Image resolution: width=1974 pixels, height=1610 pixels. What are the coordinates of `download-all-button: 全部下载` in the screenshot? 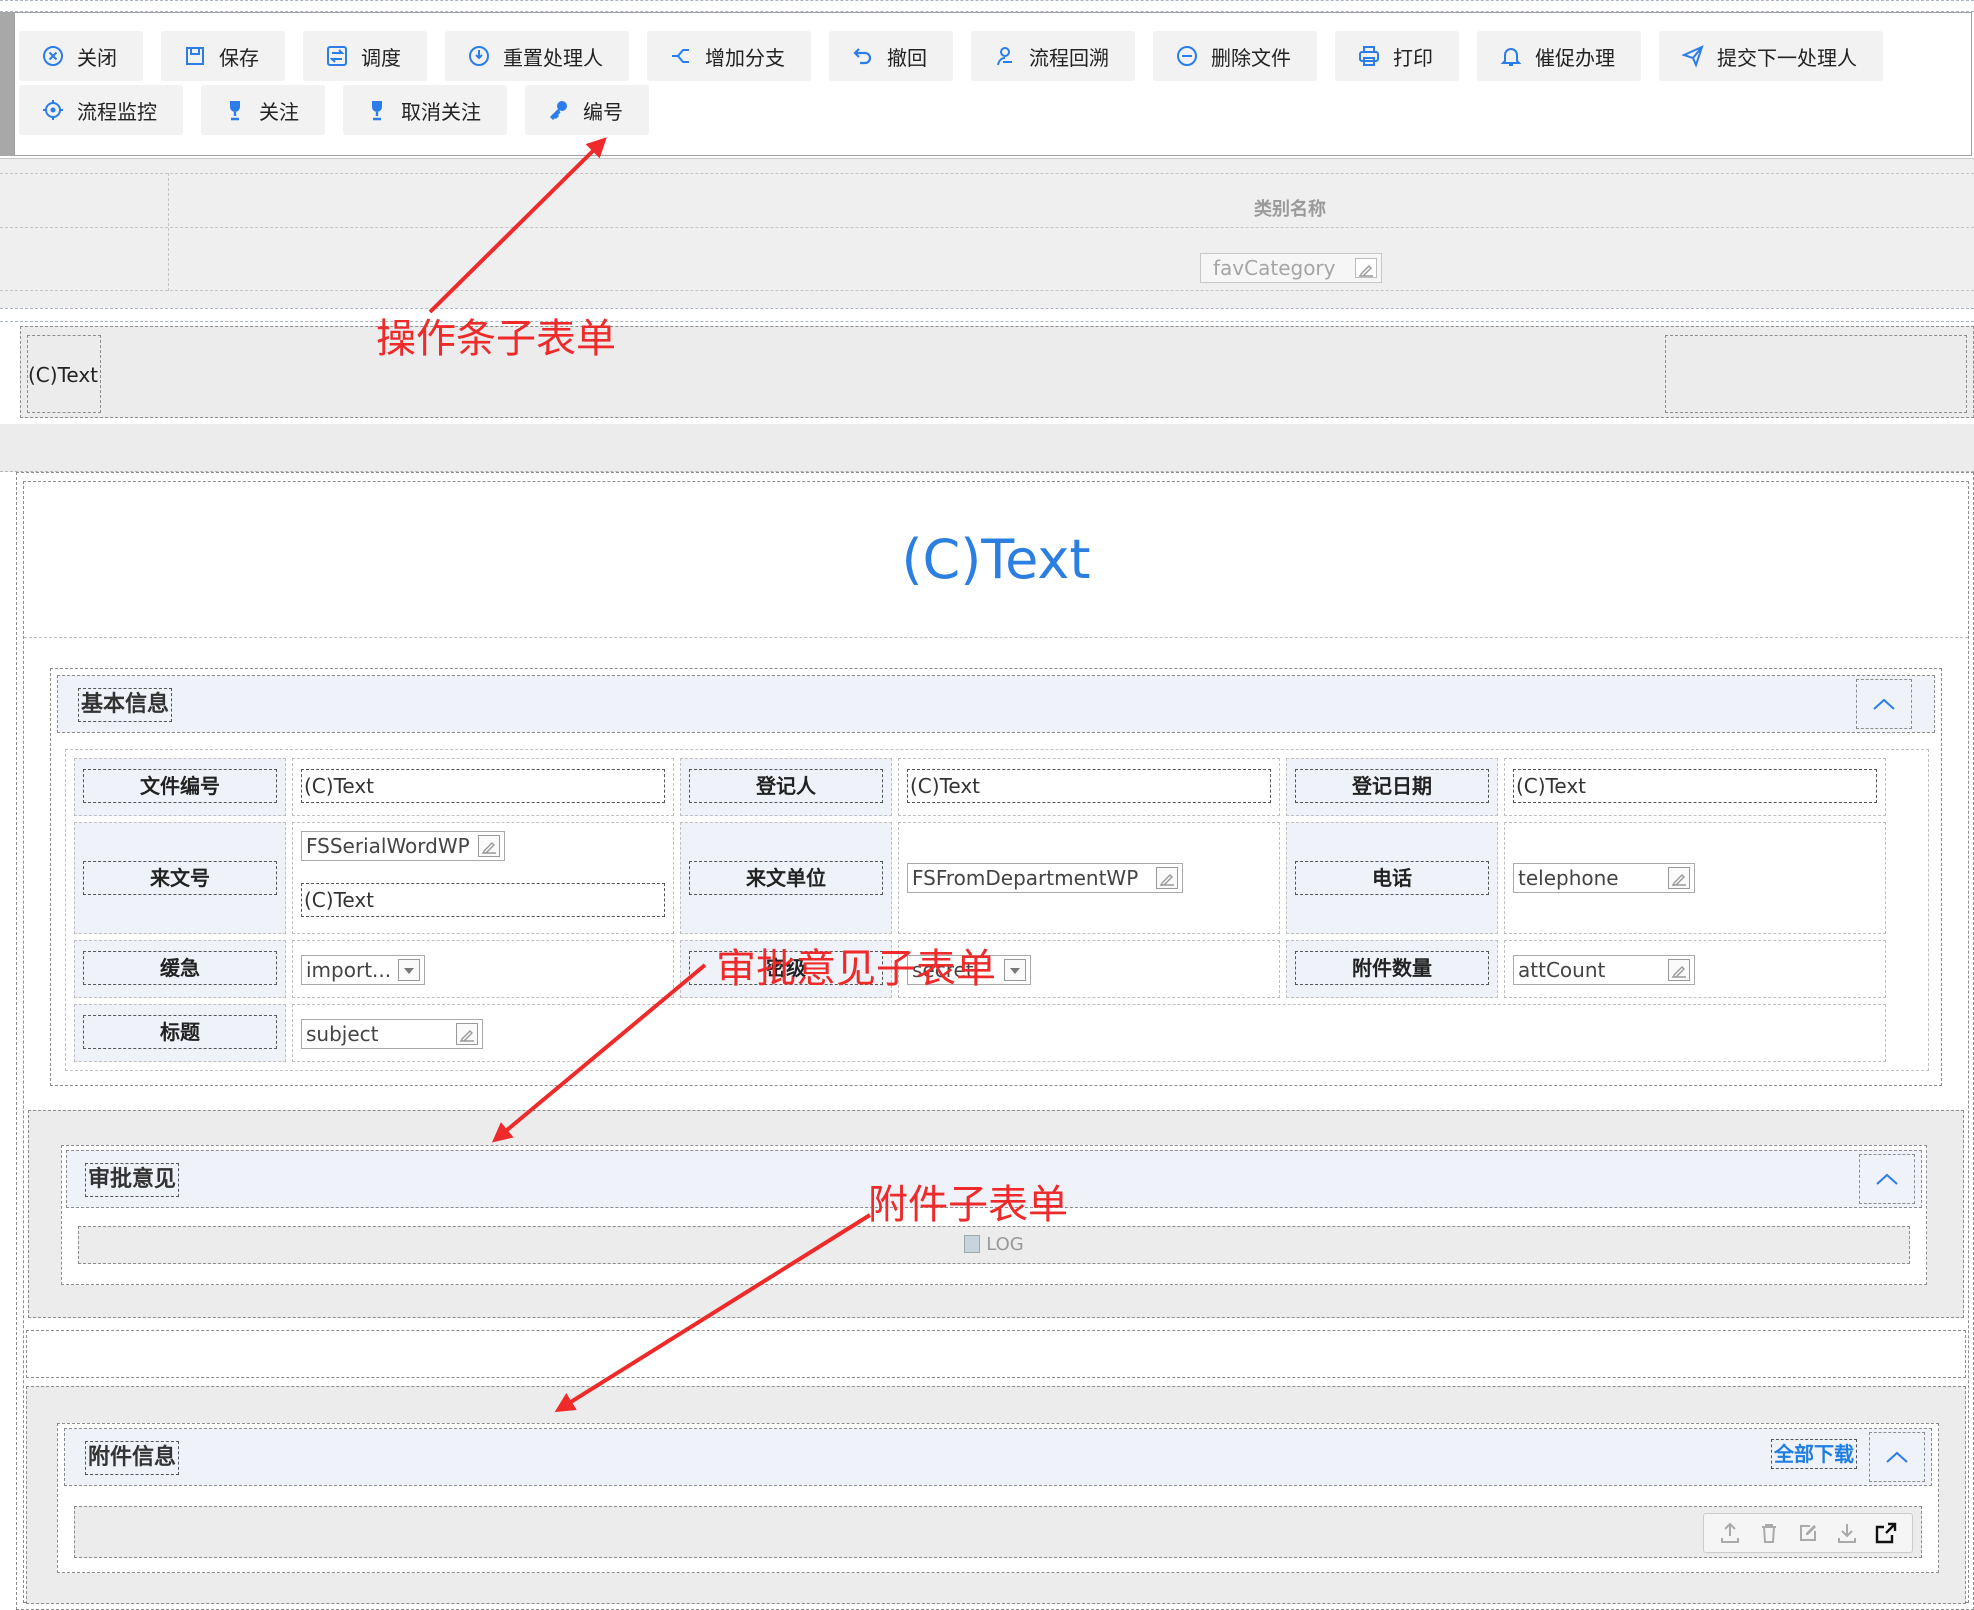 It's located at (1814, 1454).